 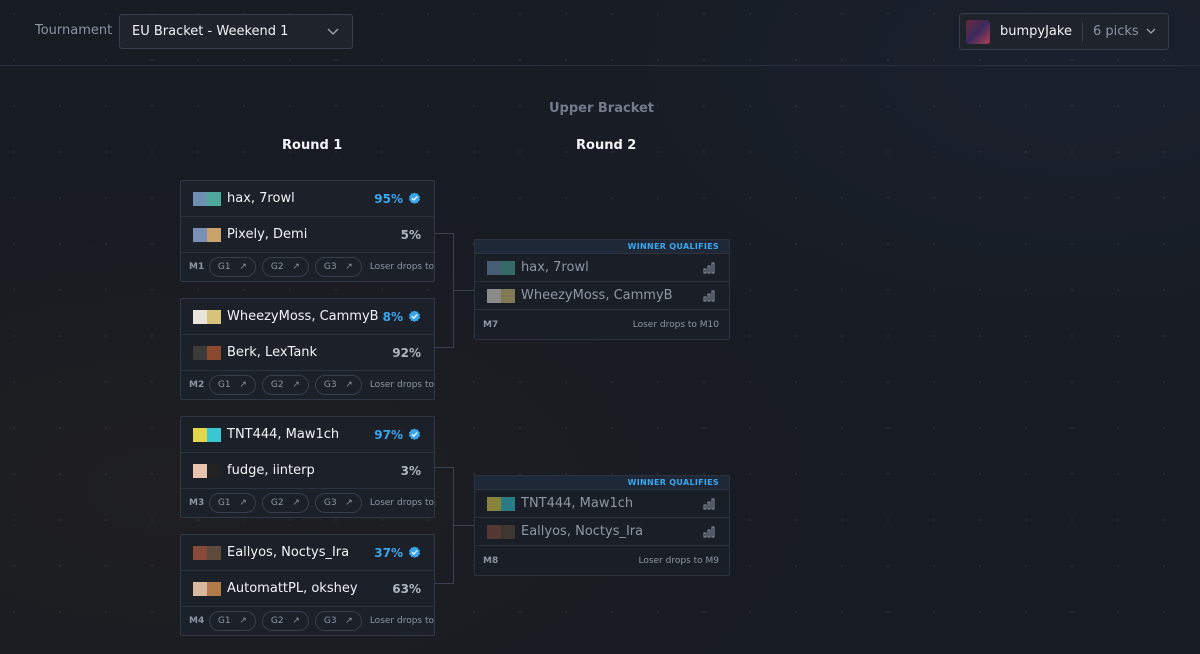 I want to click on match-footer: M2 G1 ↗ G2 ↗ G3 ↗ Loser drops to, so click(x=307, y=385).